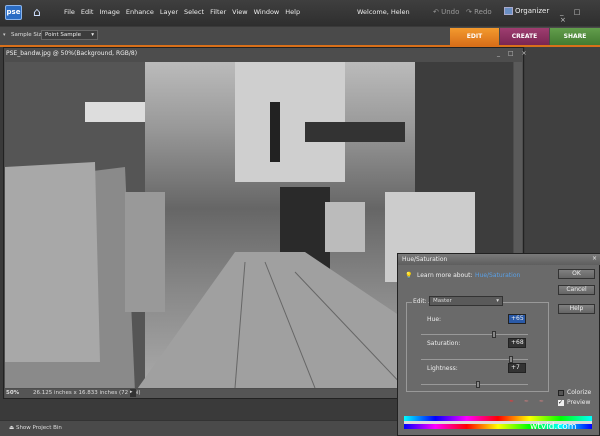  Describe the element at coordinates (579, 392) in the screenshot. I see `colorize-label: Colorize` at that location.